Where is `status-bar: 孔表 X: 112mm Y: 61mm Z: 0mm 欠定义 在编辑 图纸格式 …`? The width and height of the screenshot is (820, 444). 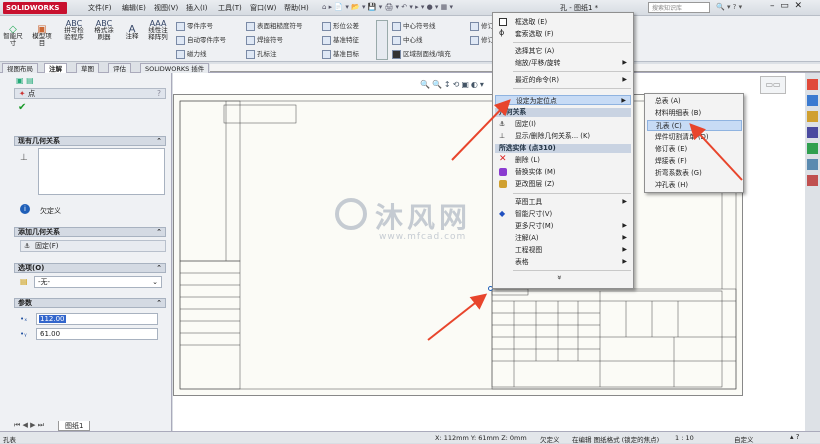
status-bar: 孔表 X: 112mm Y: 61mm Z: 0mm 欠定义 在编辑 图纸格式 … is located at coordinates (410, 437).